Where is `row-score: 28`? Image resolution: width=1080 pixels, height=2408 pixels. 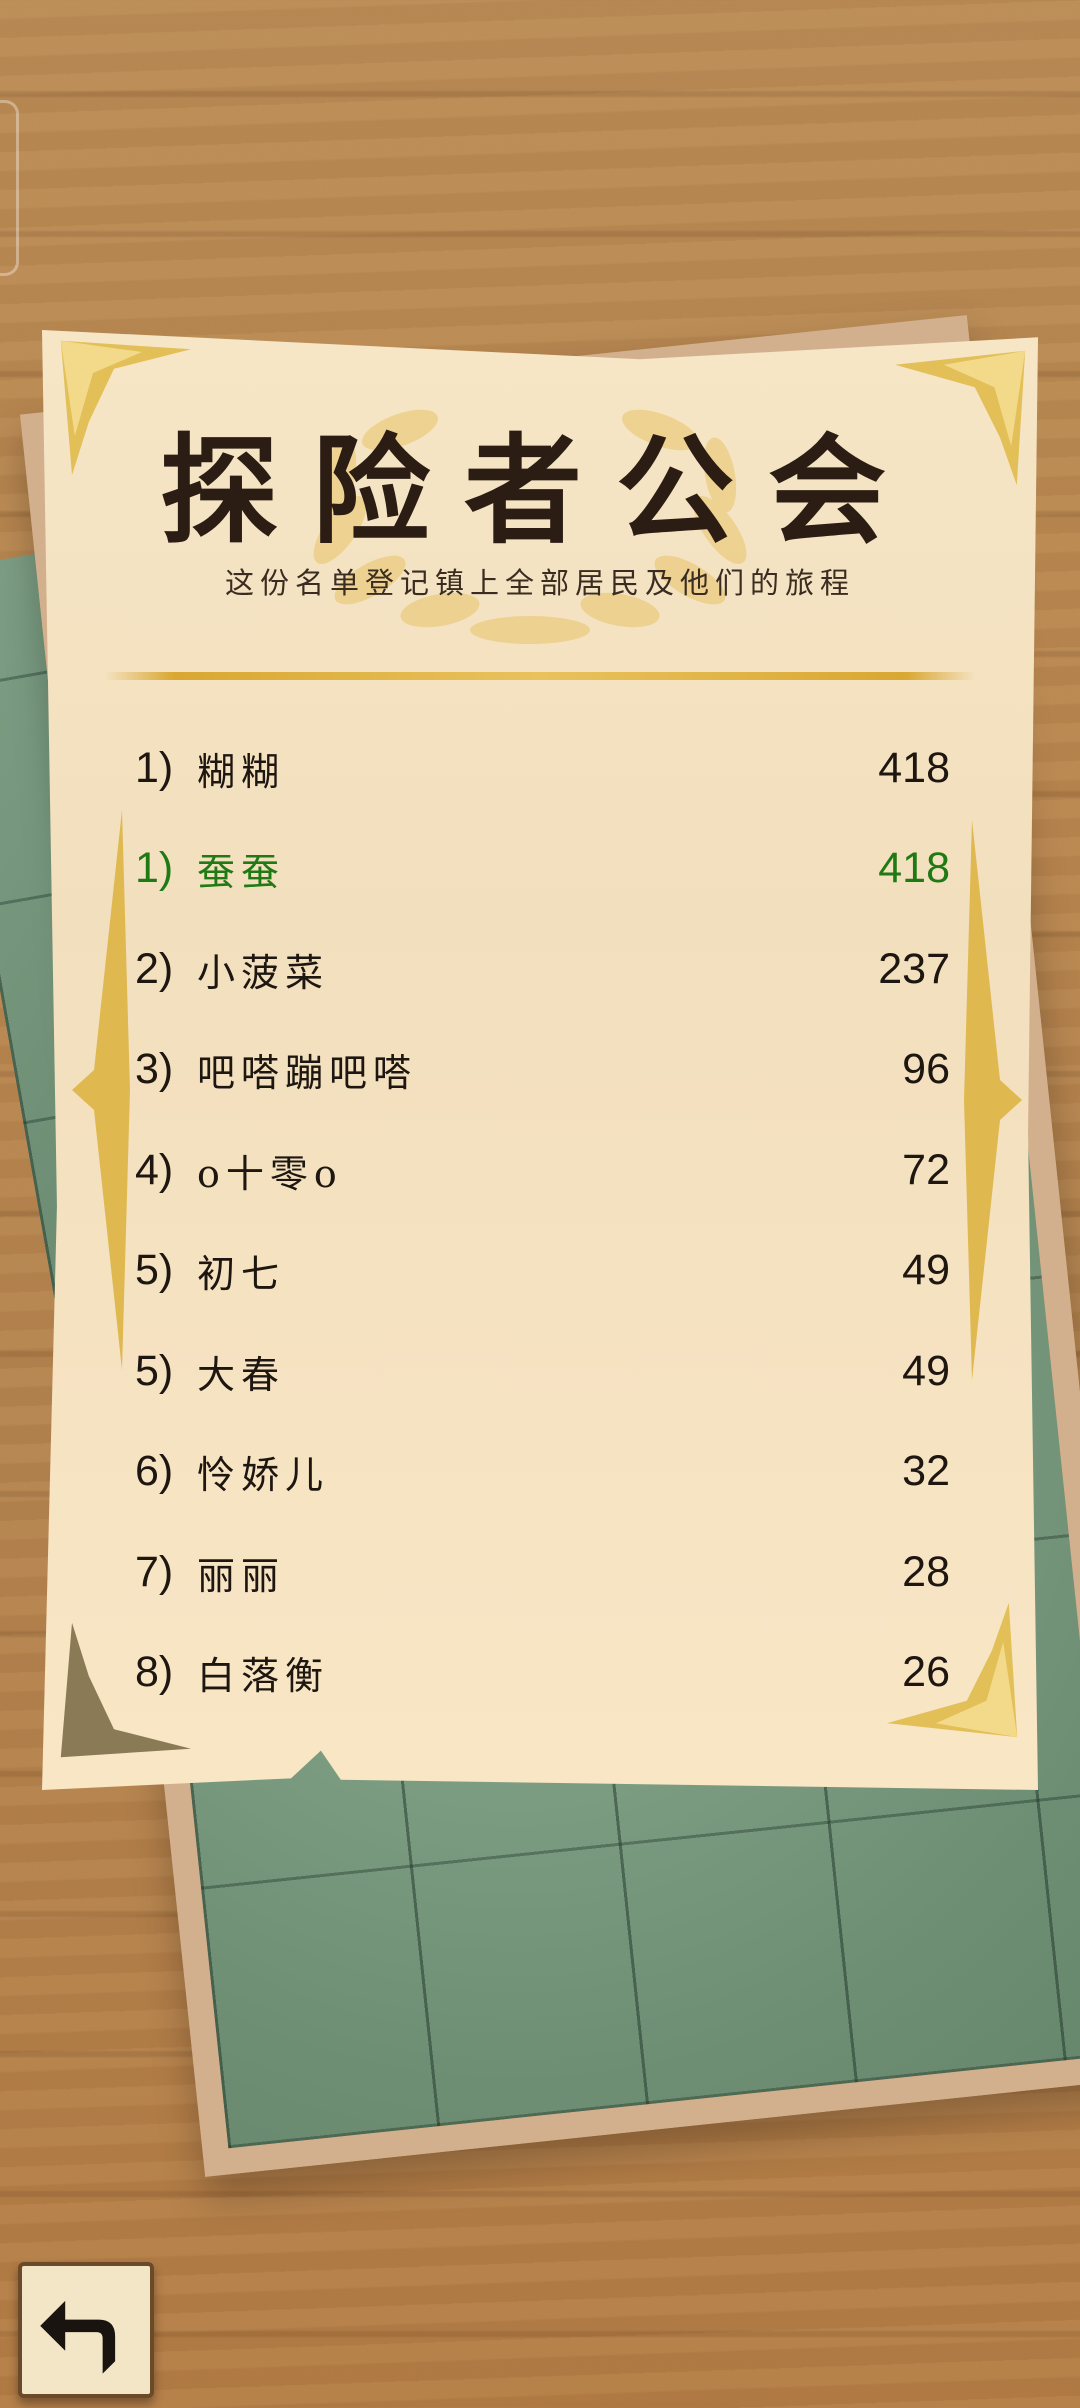
row-score: 28 is located at coordinates (926, 1571).